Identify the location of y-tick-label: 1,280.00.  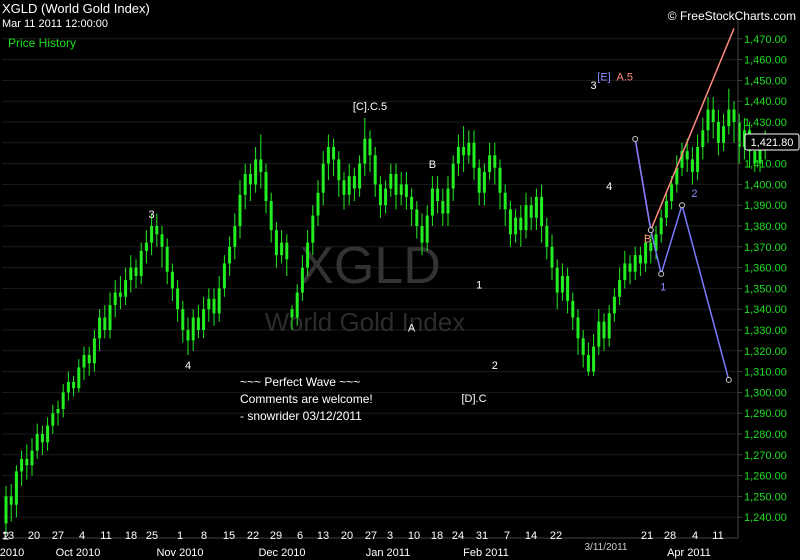
(765, 435).